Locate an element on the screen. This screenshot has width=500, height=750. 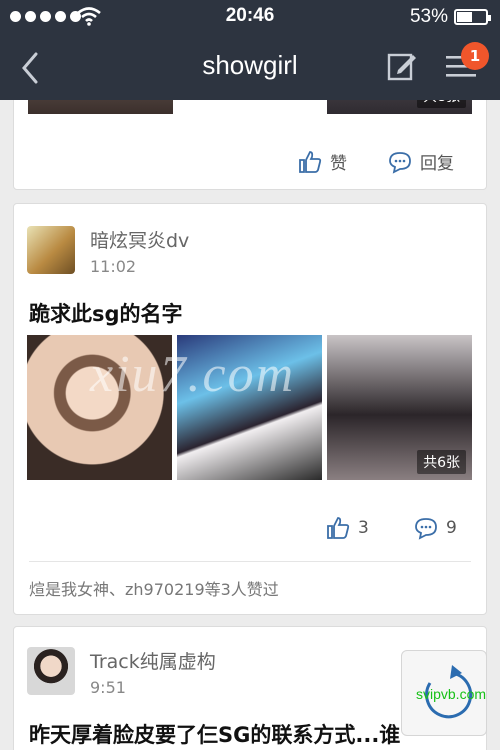
likes-summary: 煊是我女神、zh970219等3人赞过 is located at coordinates (154, 588).